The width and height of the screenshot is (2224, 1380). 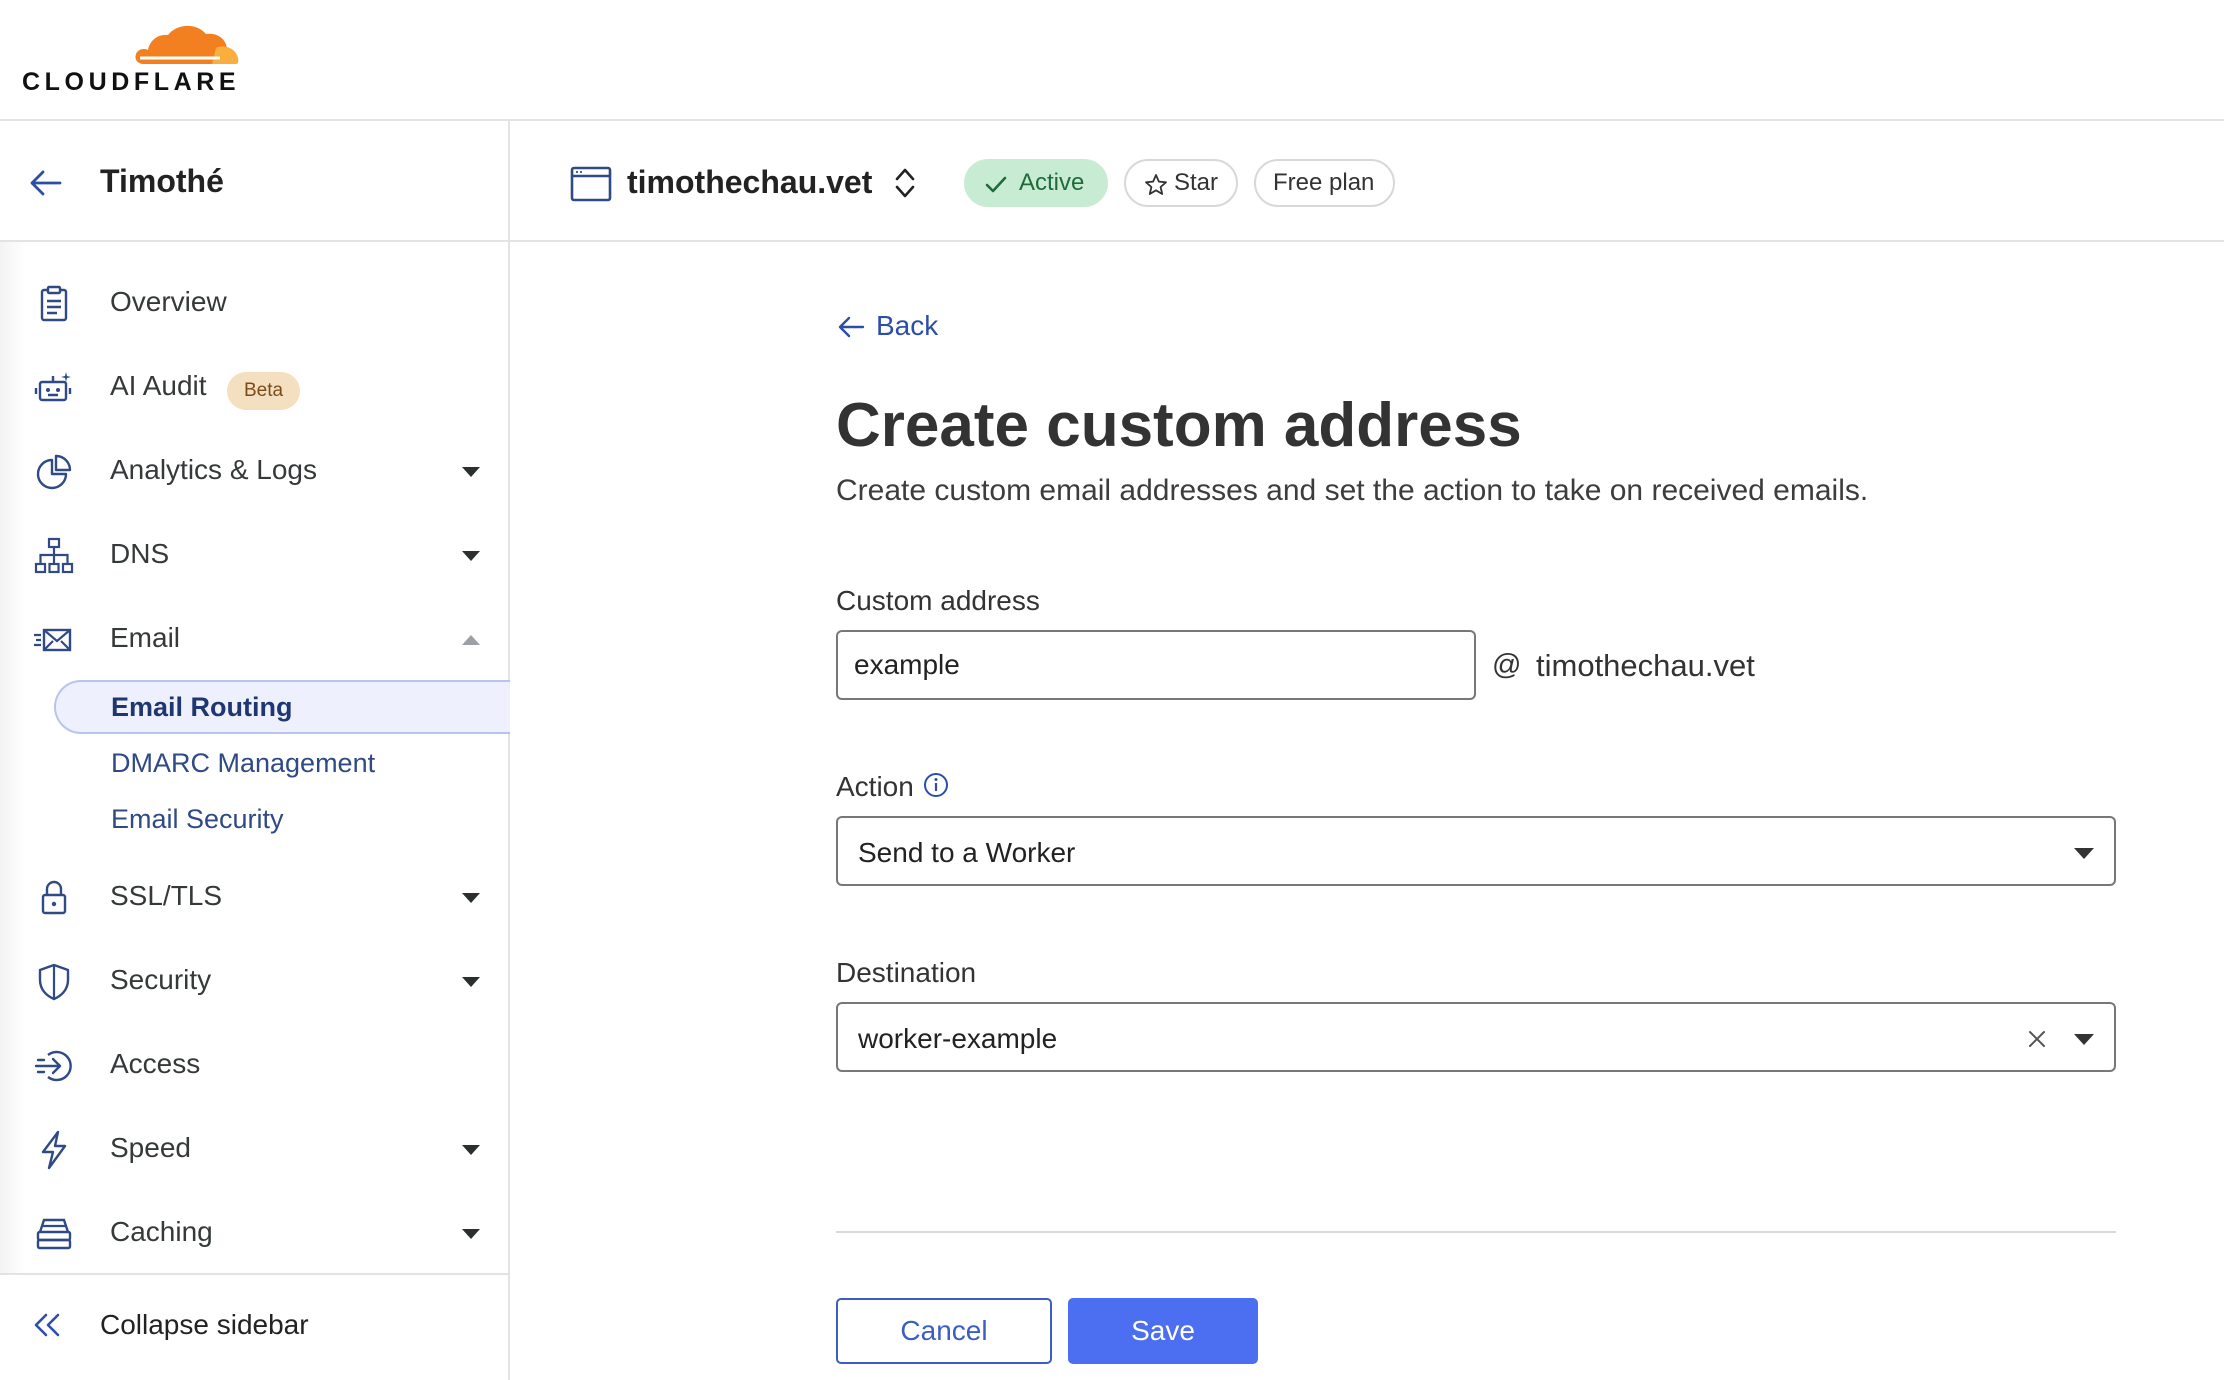 I want to click on network-icon, so click(x=54, y=555).